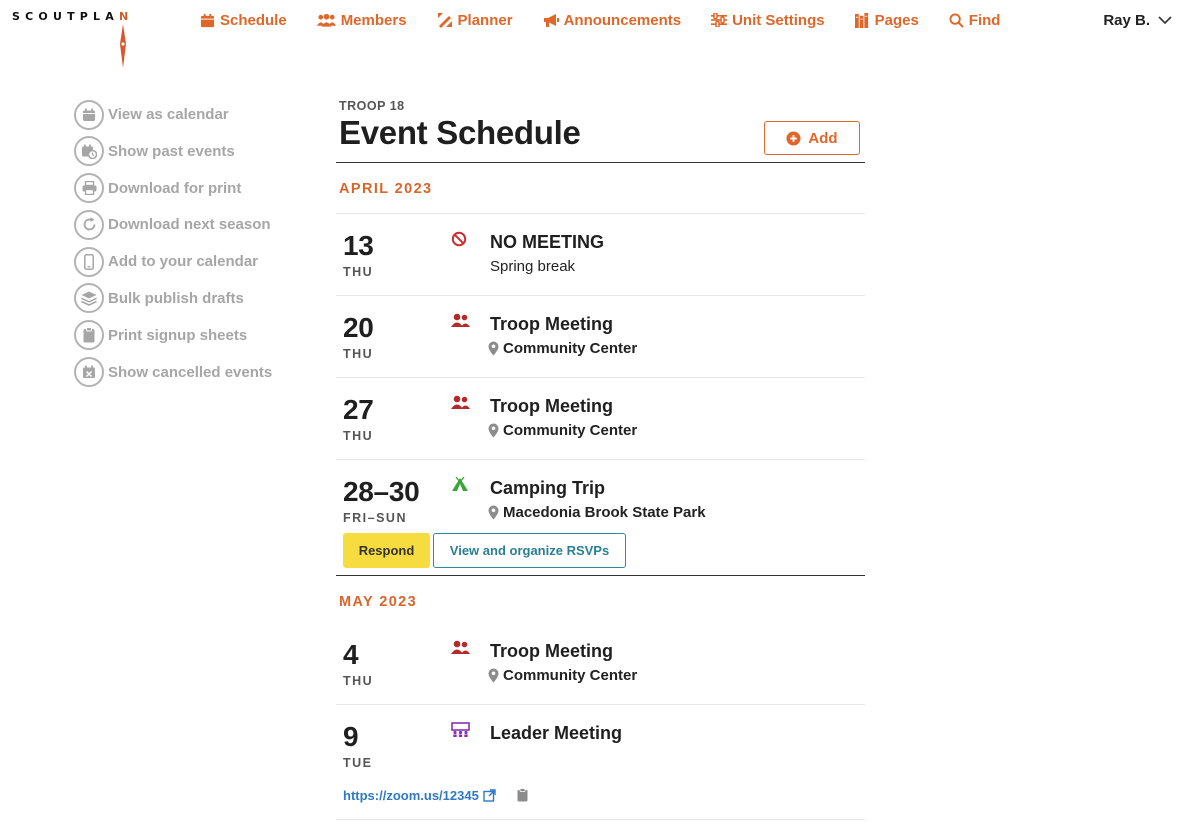 Image resolution: width=1200 pixels, height=840 pixels. What do you see at coordinates (89, 372) in the screenshot?
I see `calendar-x-icon` at bounding box center [89, 372].